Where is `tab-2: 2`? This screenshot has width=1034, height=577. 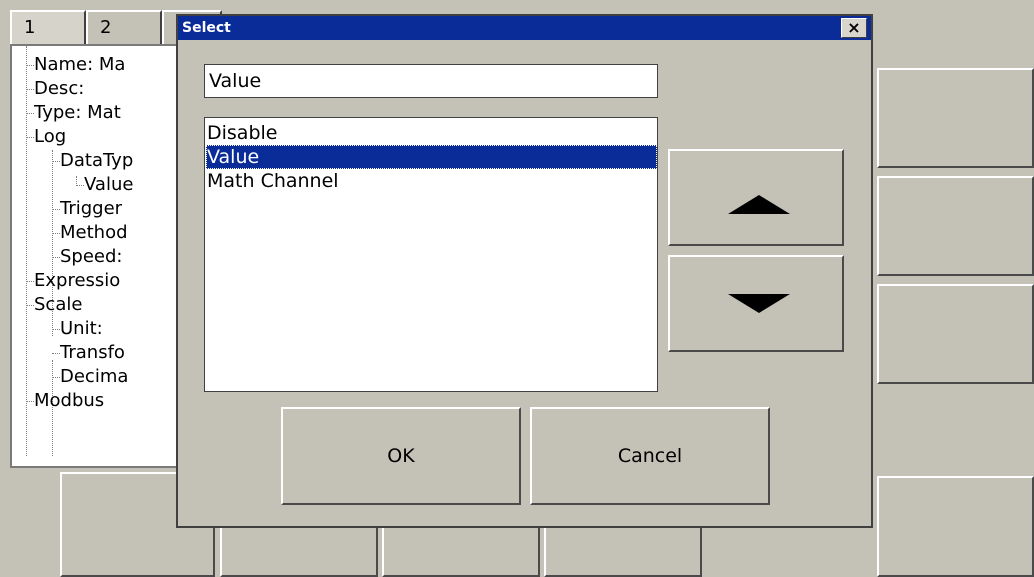
tab-2: 2 is located at coordinates (124, 27).